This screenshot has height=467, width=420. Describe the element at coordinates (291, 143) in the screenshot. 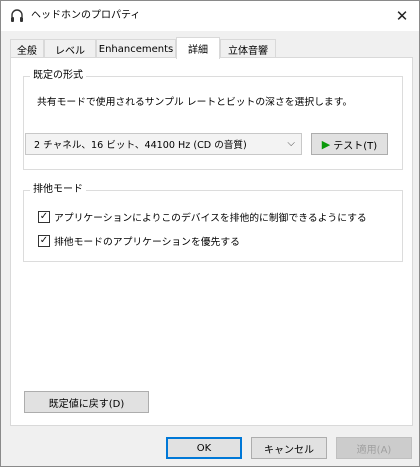

I see `chevron-down-icon: ⌵` at that location.